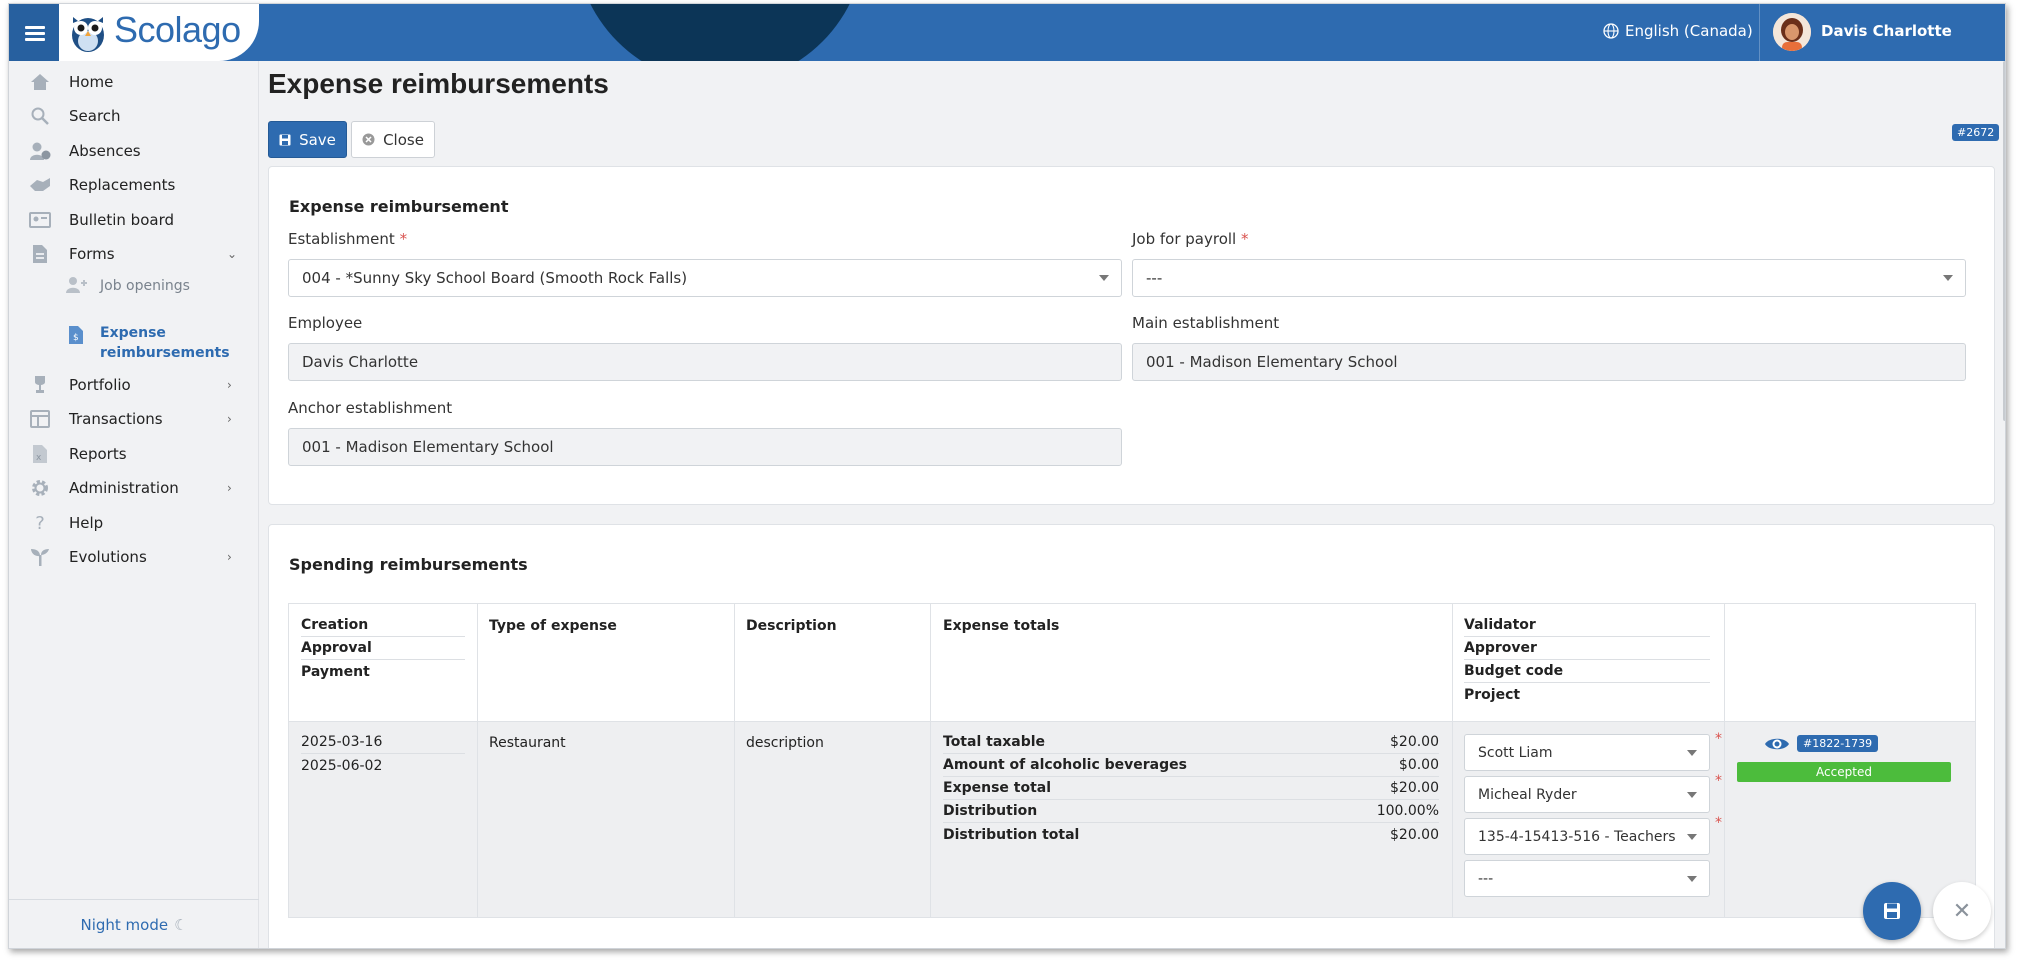 The image size is (2018, 961). Describe the element at coordinates (134, 454) in the screenshot. I see `sidebar-item-reports: x Reports` at that location.